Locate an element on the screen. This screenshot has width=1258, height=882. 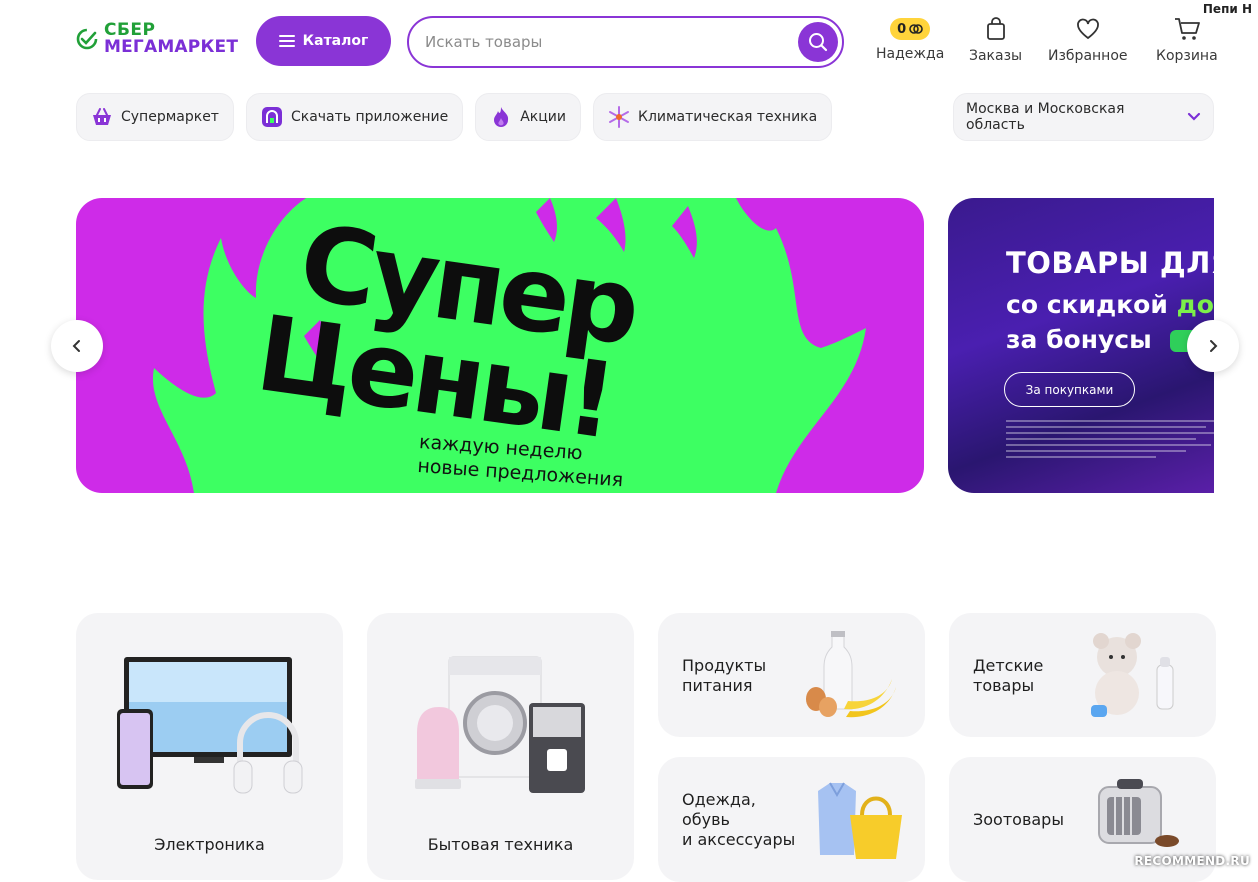
favorites-button: Избранное is located at coordinates (1088, 40).